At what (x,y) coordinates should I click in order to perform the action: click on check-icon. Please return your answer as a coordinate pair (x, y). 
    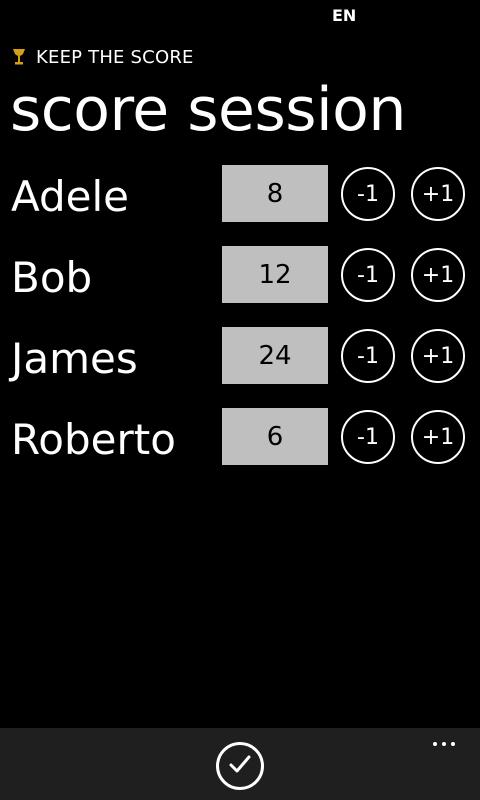
    Looking at the image, I should click on (240, 766).